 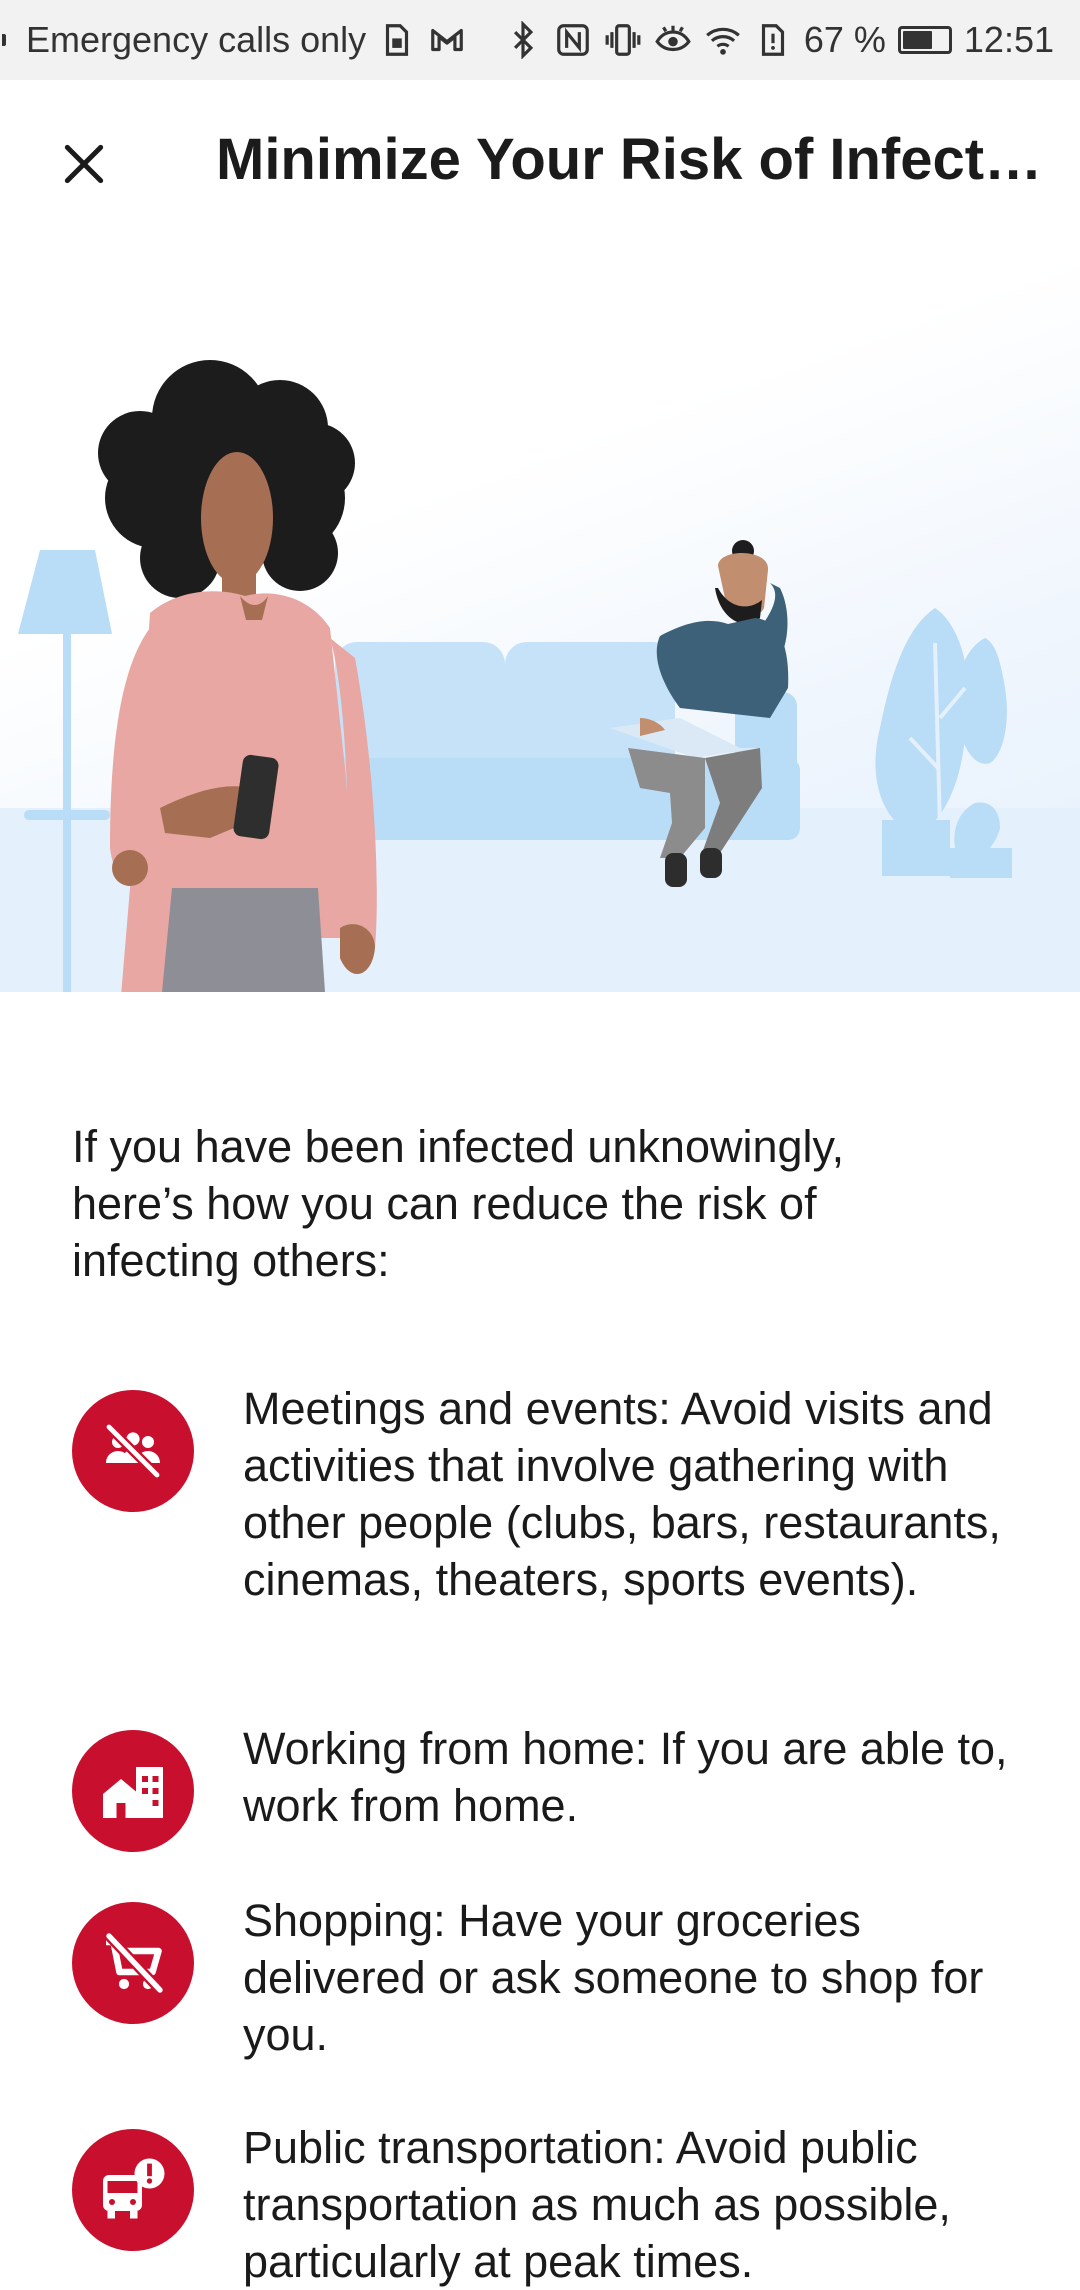 I want to click on status-bar-right: 67 % 12:51, so click(x=528, y=40).